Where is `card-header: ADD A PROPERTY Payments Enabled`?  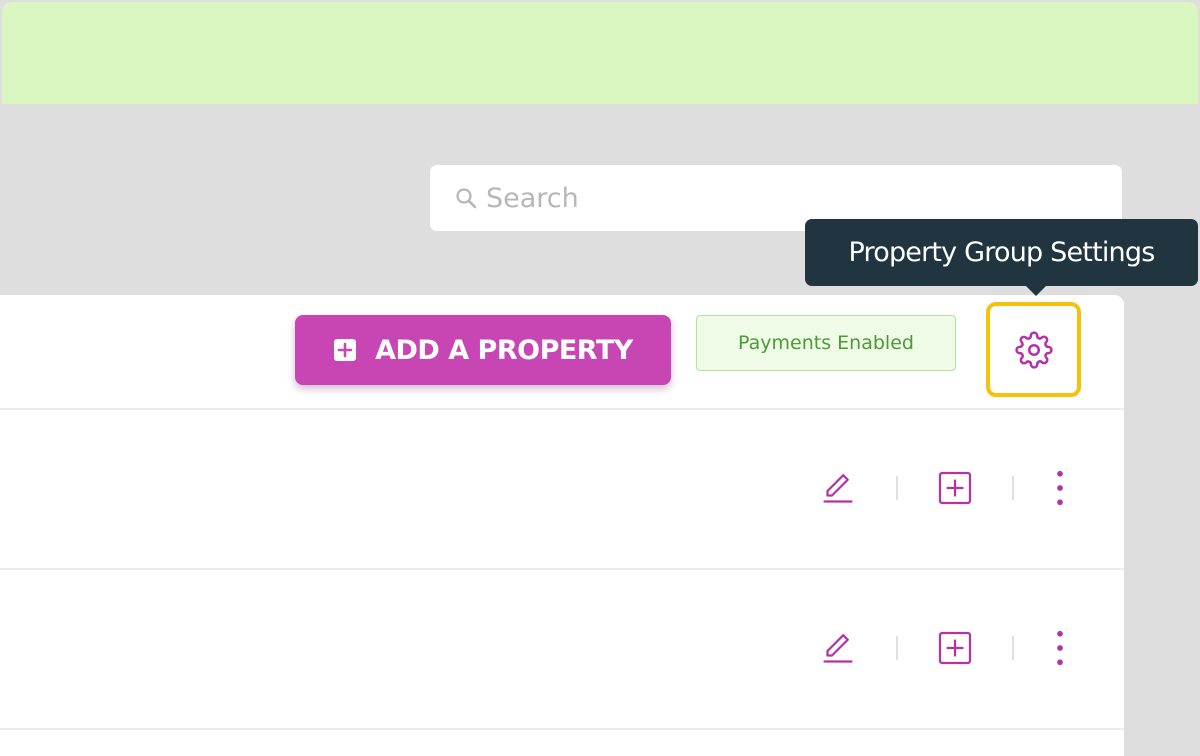
card-header: ADD A PROPERTY Payments Enabled is located at coordinates (562, 352).